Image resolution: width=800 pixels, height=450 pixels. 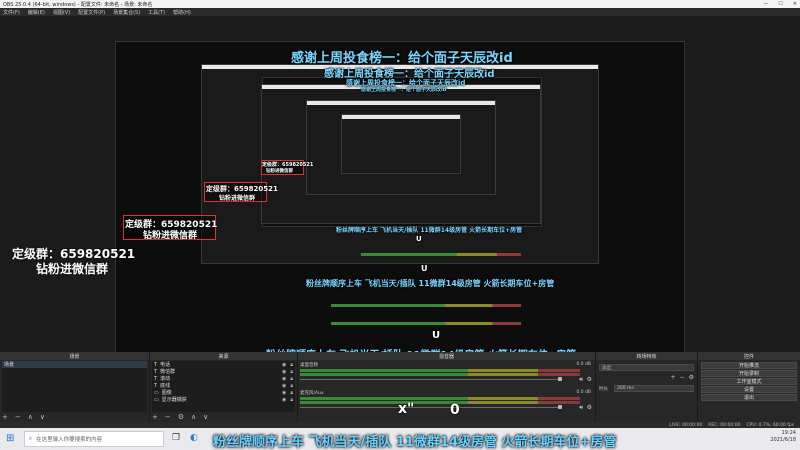 I want to click on menu-scene-collection: 场景集合(S), so click(x=126, y=12).